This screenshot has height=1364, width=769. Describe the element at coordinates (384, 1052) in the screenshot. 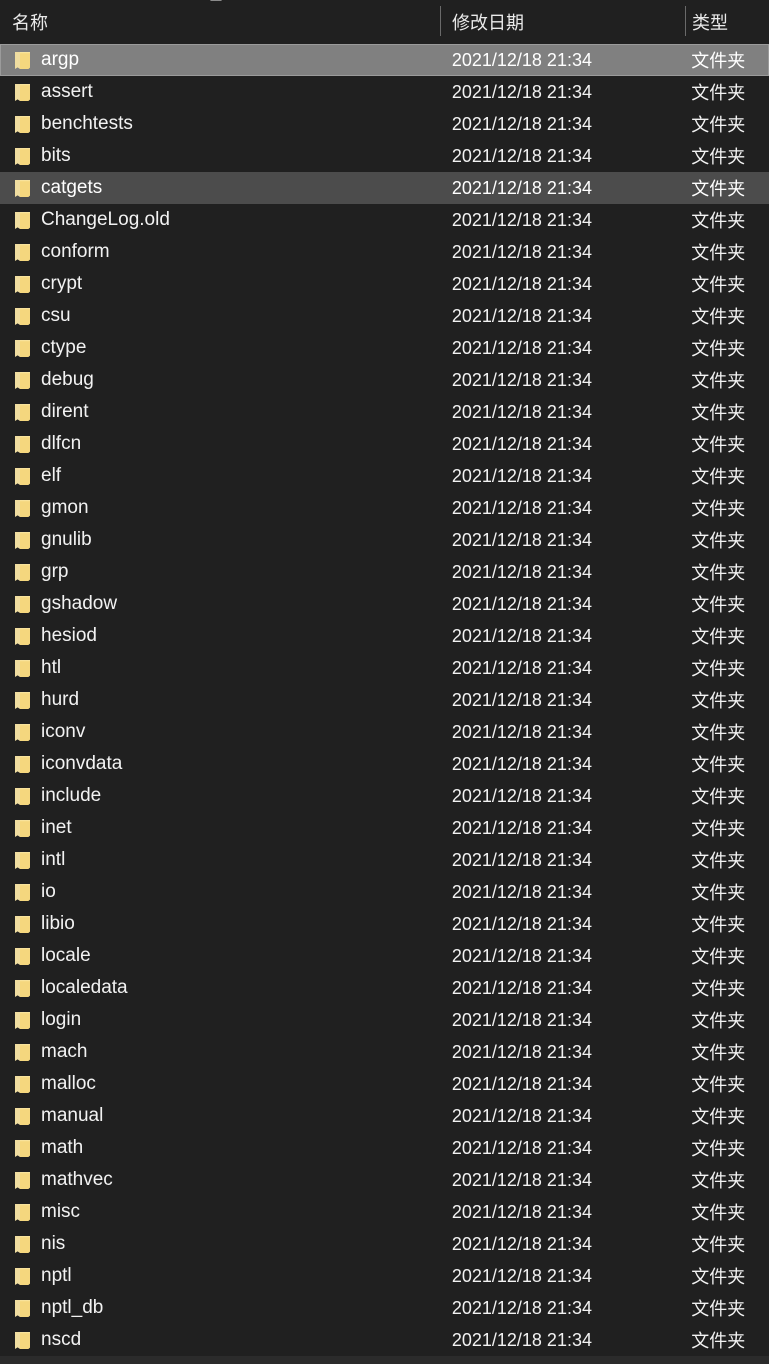

I see `file-row: mach 2021/12/18 21:34 文件夹` at that location.